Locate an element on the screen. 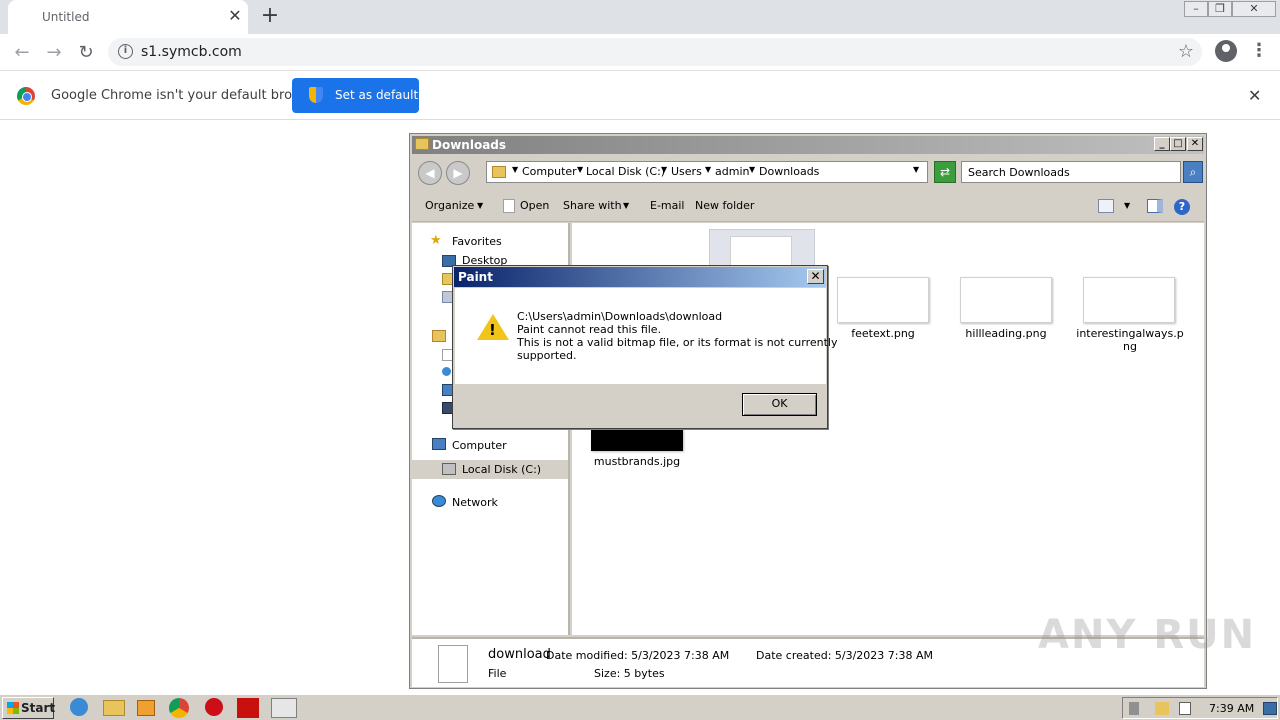  nav-computer: Computer is located at coordinates (479, 445).